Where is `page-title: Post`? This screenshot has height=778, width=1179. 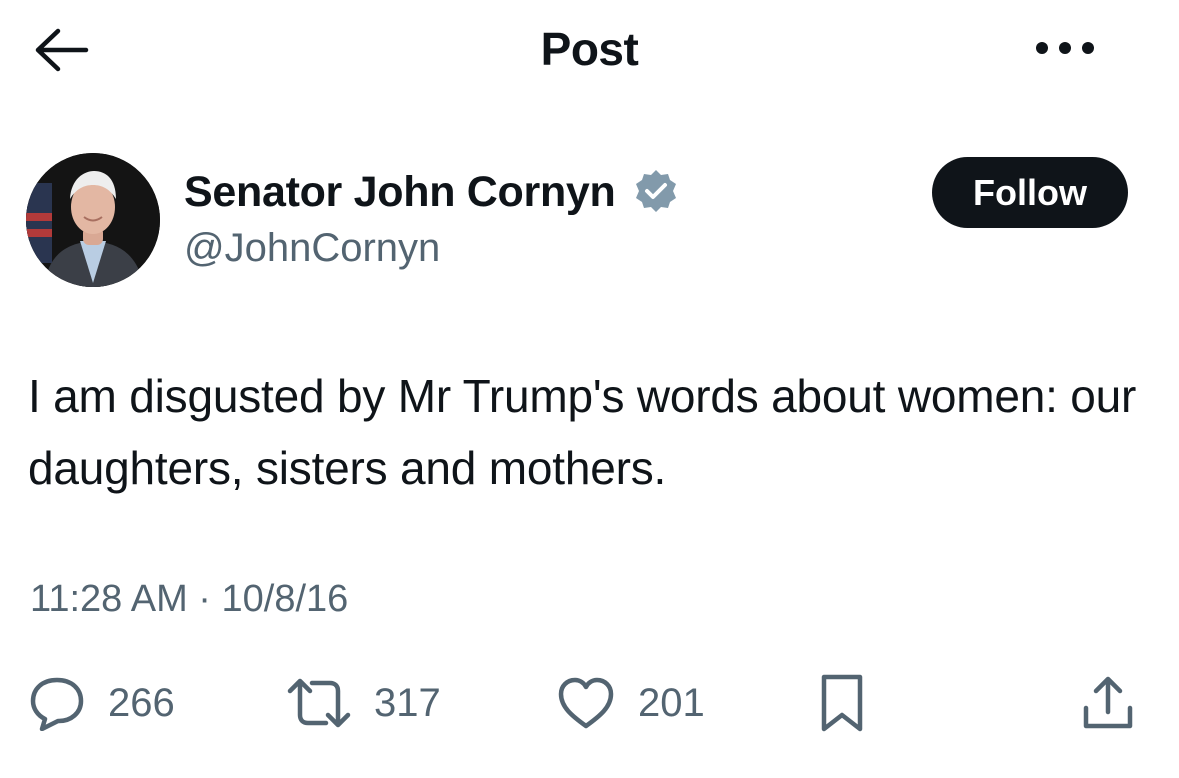
page-title: Post is located at coordinates (589, 49).